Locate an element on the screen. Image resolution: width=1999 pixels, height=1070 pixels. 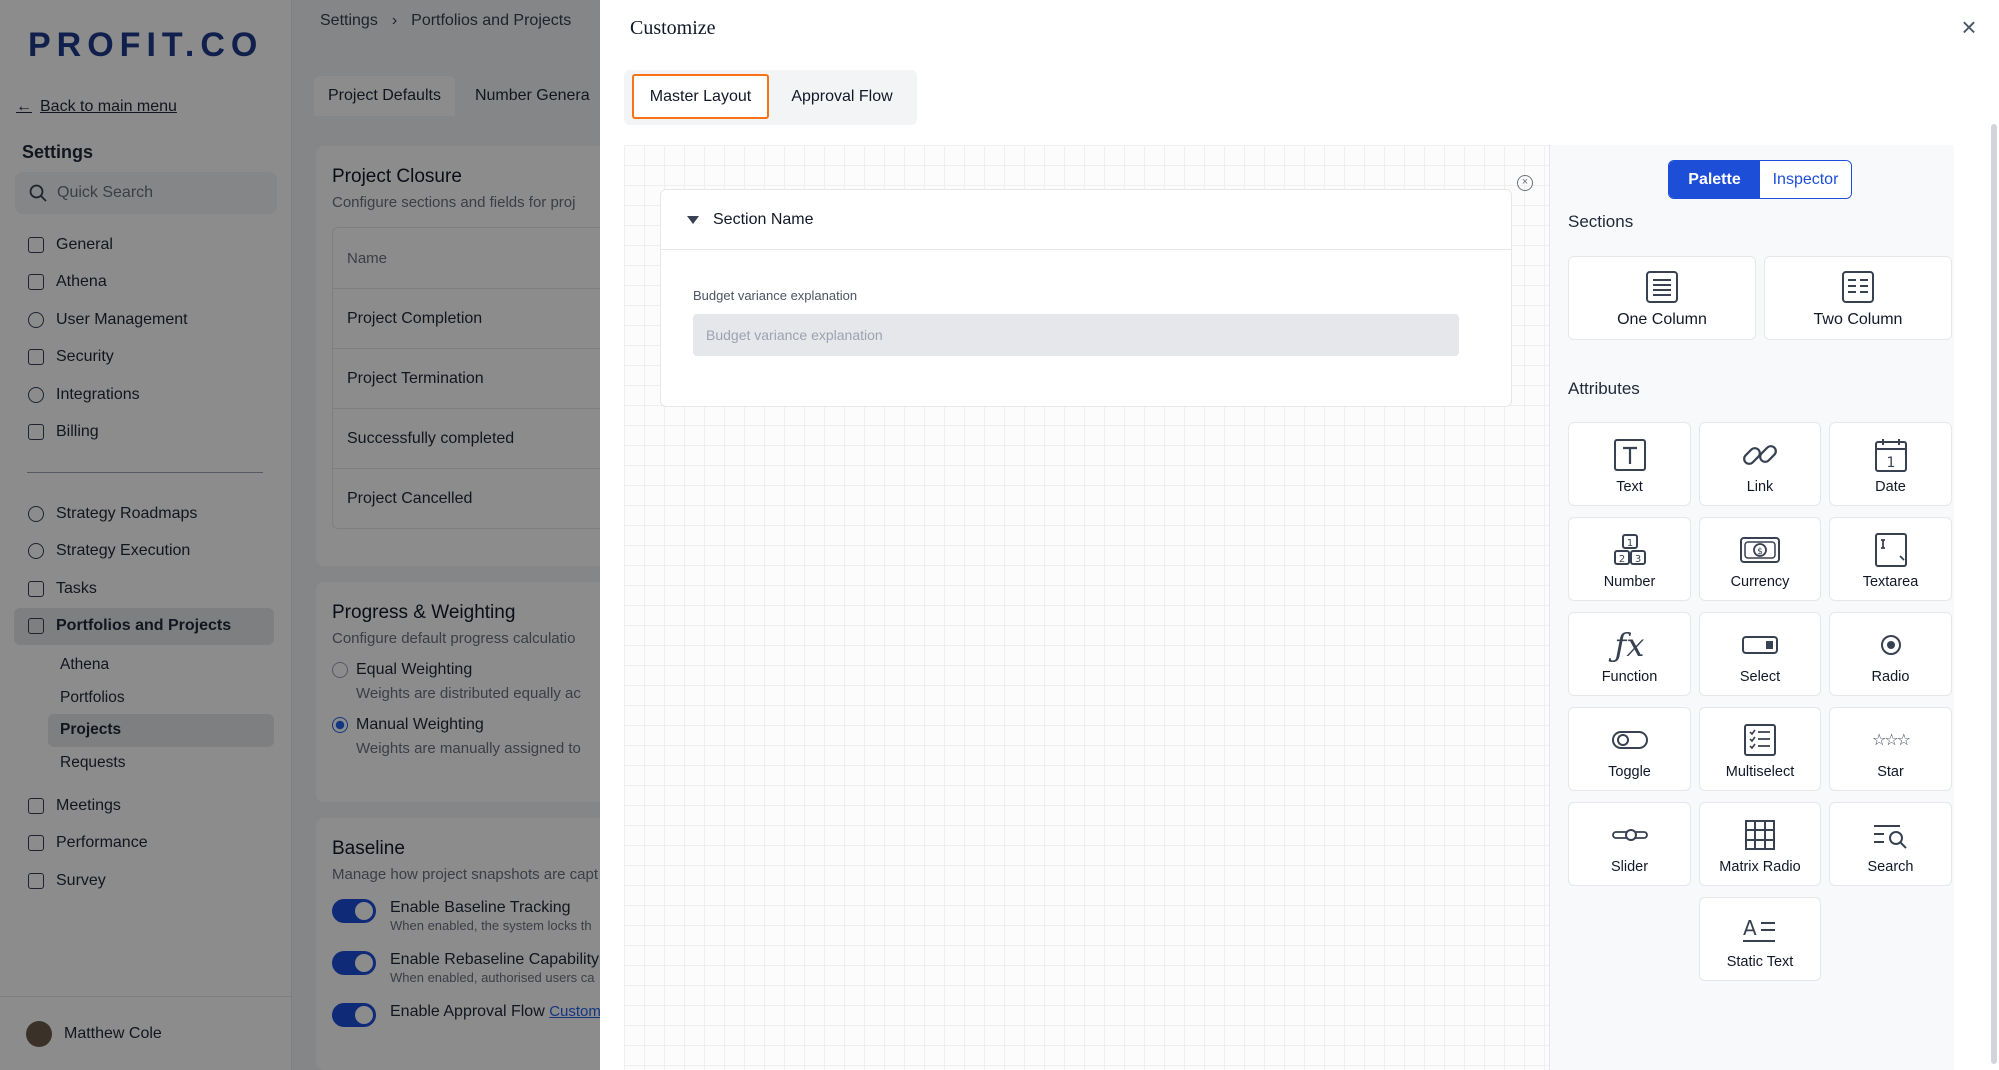
inspector-button: Inspector is located at coordinates (1805, 179).